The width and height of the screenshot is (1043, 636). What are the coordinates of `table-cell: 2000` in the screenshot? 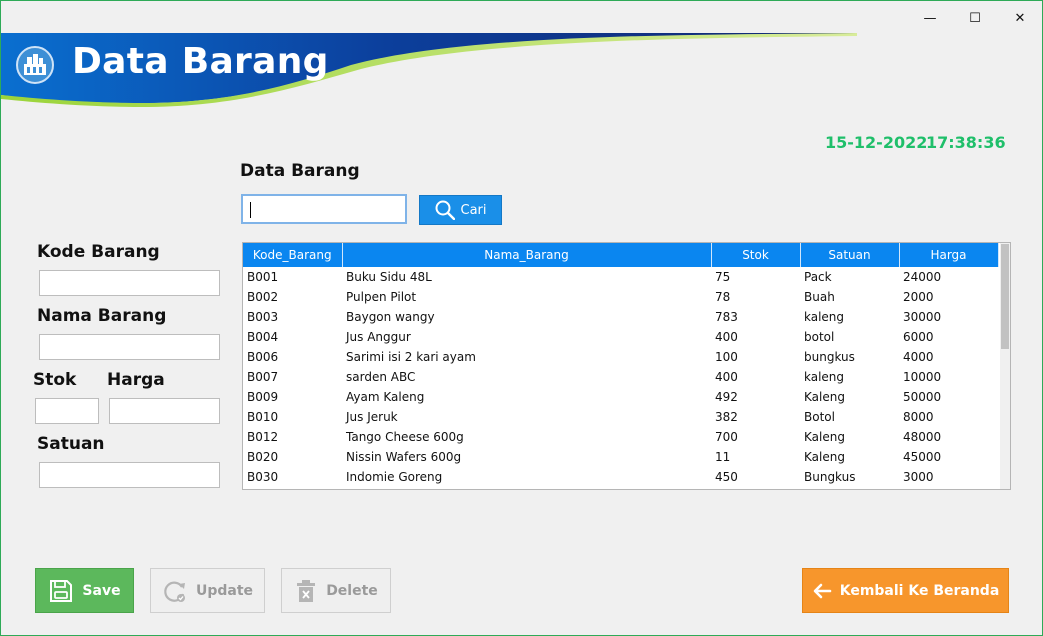 It's located at (948, 297).